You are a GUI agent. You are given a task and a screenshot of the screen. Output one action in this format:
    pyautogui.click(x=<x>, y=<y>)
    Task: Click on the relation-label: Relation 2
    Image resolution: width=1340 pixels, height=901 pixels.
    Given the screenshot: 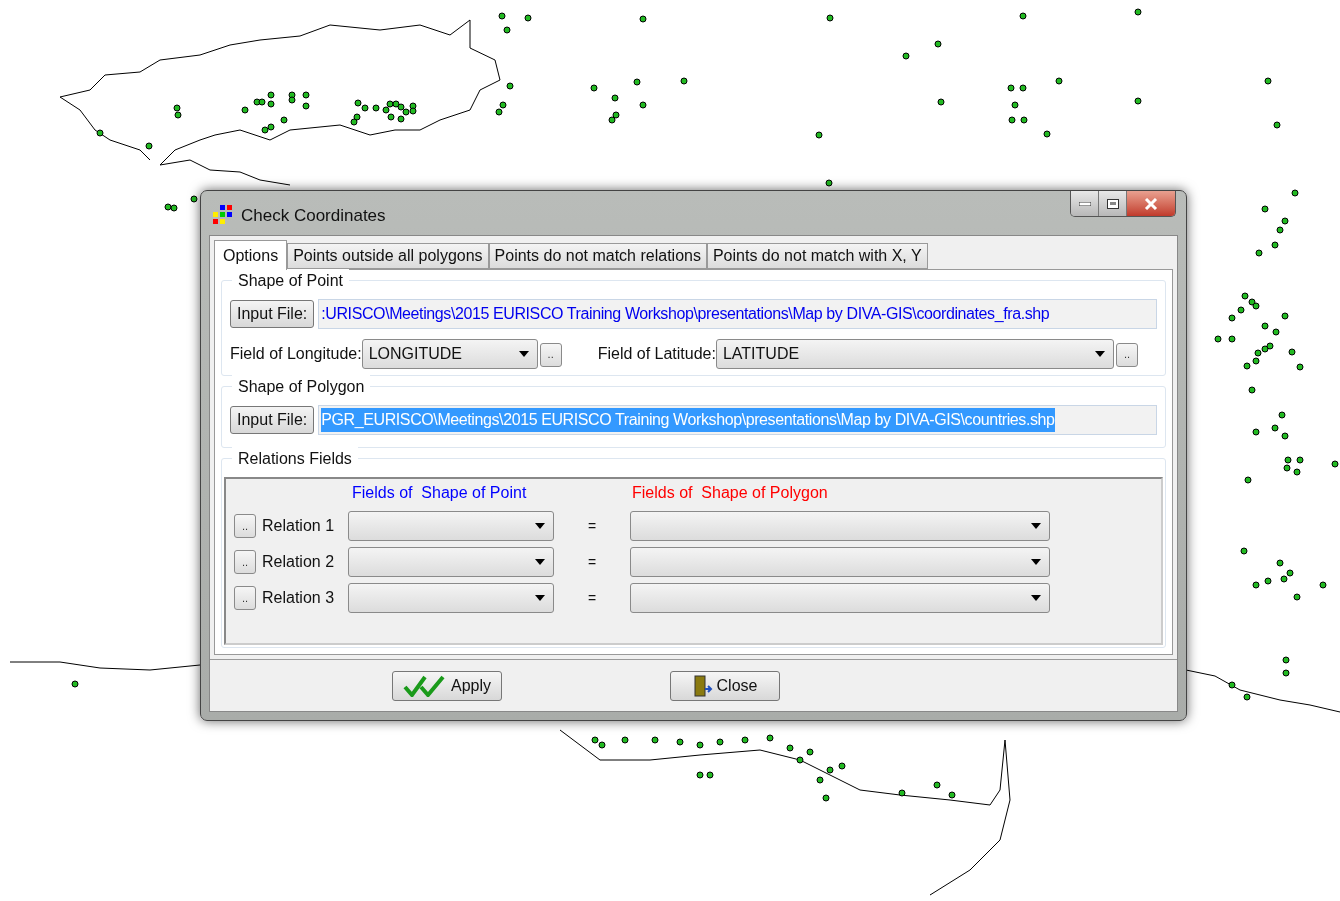 What is the action you would take?
    pyautogui.click(x=299, y=562)
    